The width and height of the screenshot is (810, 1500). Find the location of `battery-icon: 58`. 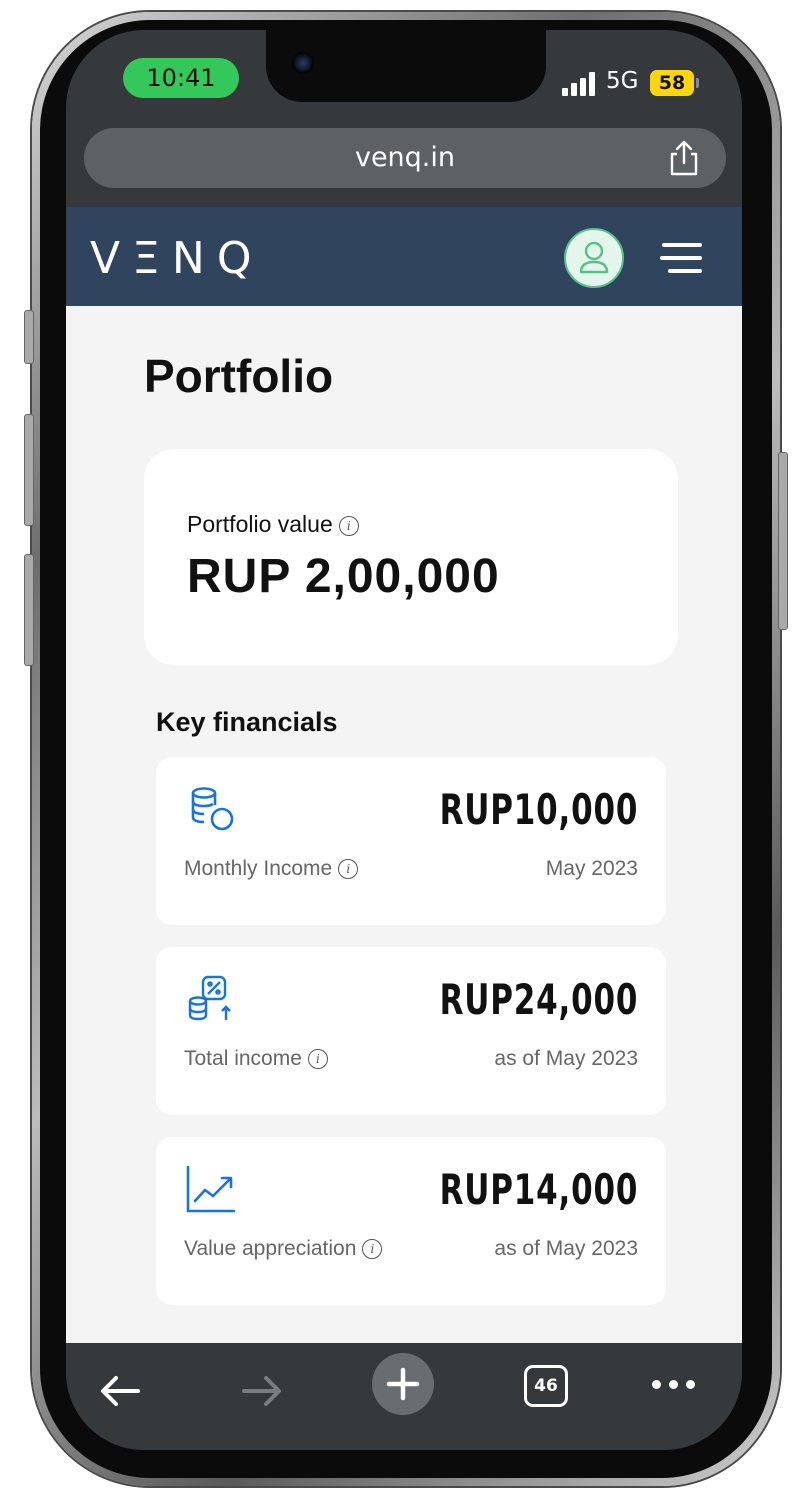

battery-icon: 58 is located at coordinates (672, 83).